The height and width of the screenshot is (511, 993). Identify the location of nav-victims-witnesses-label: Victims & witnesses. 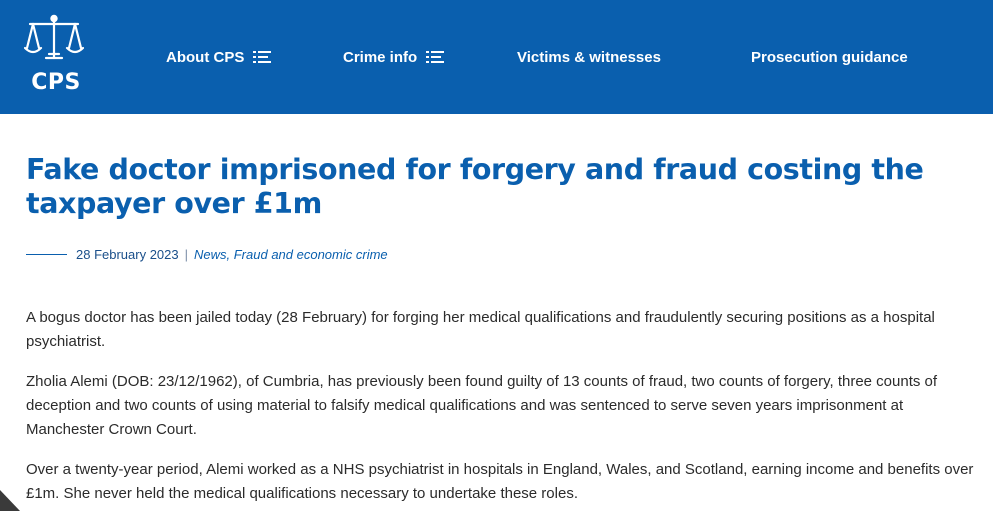
(589, 57).